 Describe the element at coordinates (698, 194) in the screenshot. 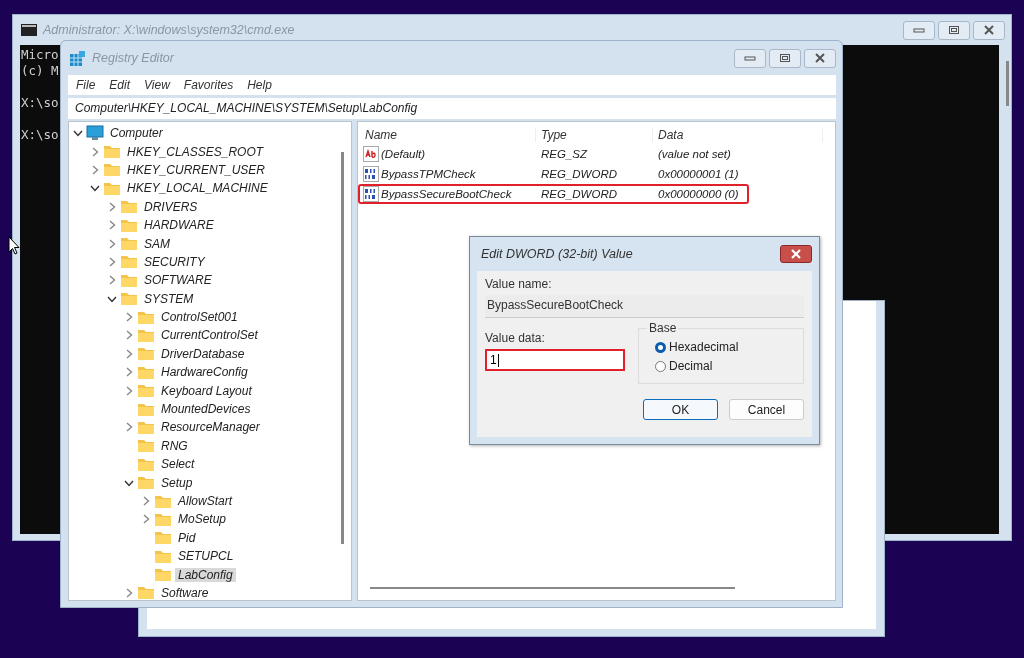

I see `value-data: 0x00000000 (0)` at that location.